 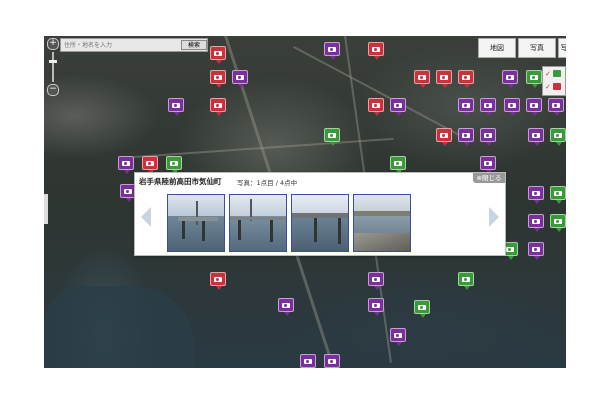 What do you see at coordinates (494, 217) in the screenshot?
I see `next-arrow-icon` at bounding box center [494, 217].